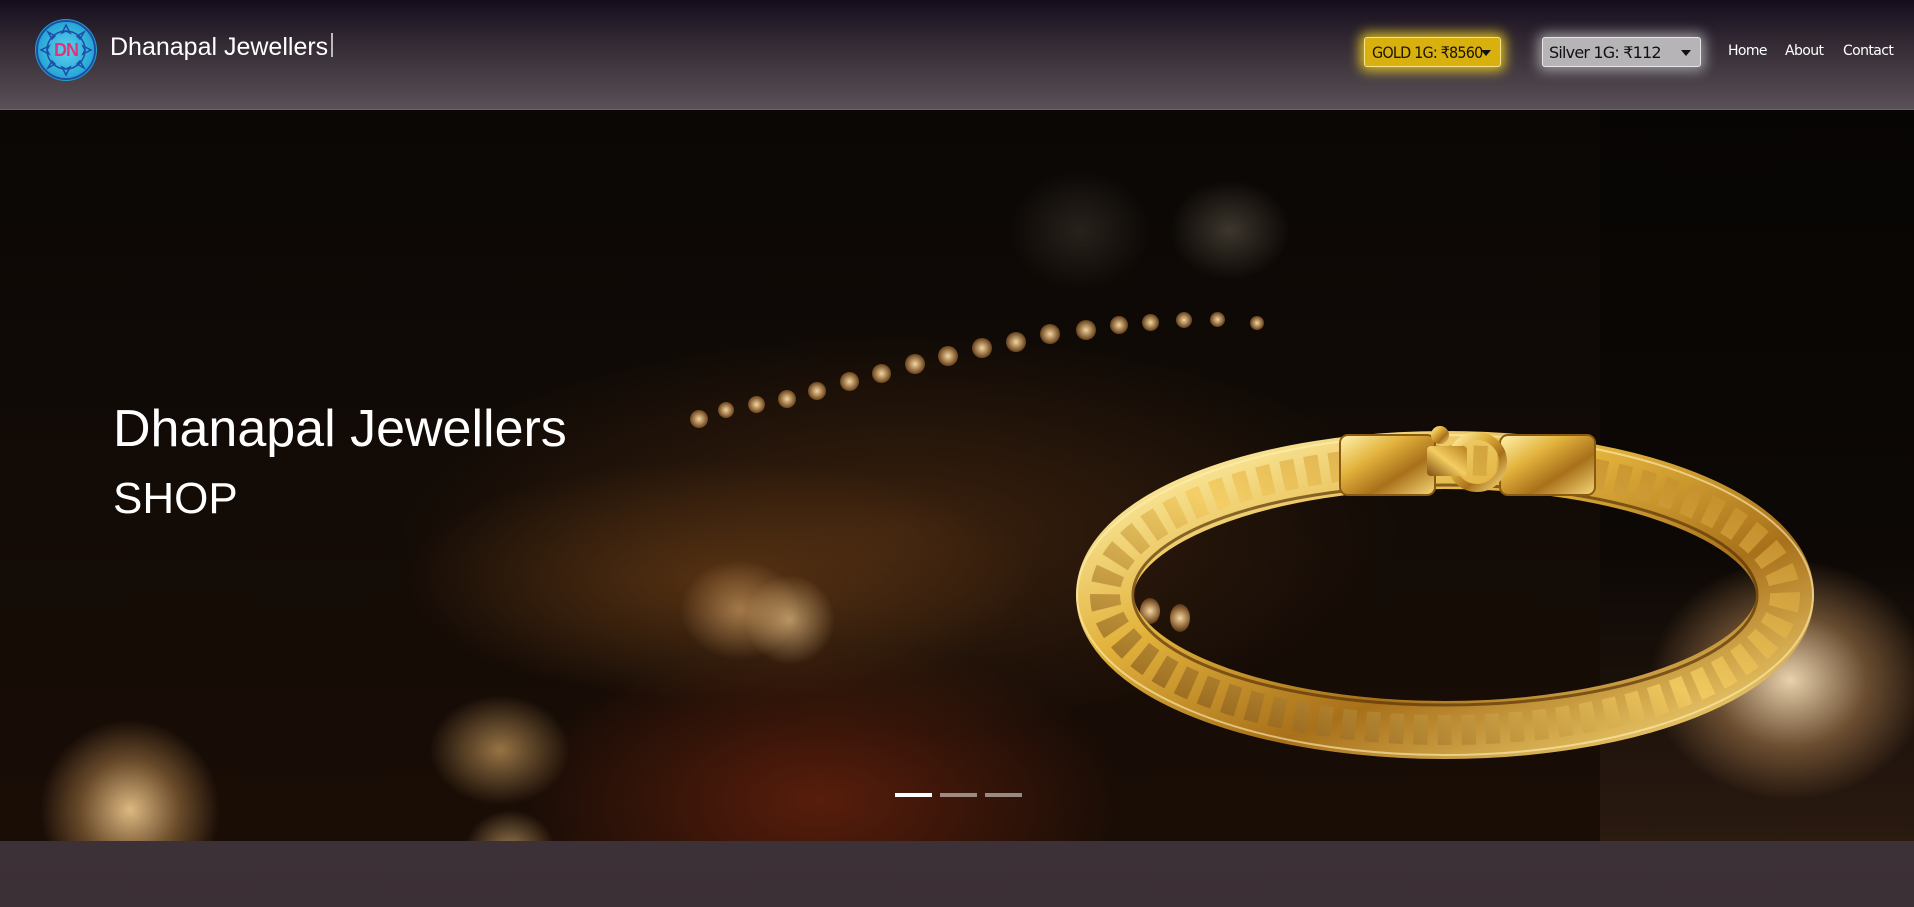  I want to click on brand-name-text: Dhanapal Jewellers, so click(219, 46).